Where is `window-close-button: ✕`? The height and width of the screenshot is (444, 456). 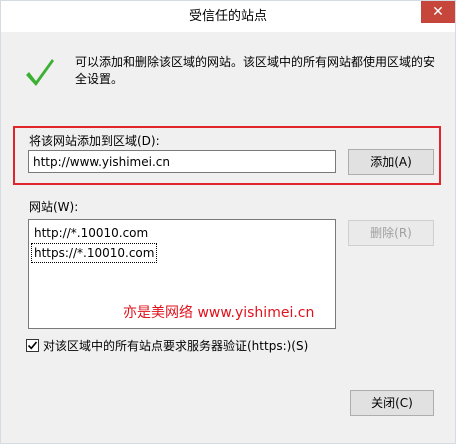 window-close-button: ✕ is located at coordinates (438, 12).